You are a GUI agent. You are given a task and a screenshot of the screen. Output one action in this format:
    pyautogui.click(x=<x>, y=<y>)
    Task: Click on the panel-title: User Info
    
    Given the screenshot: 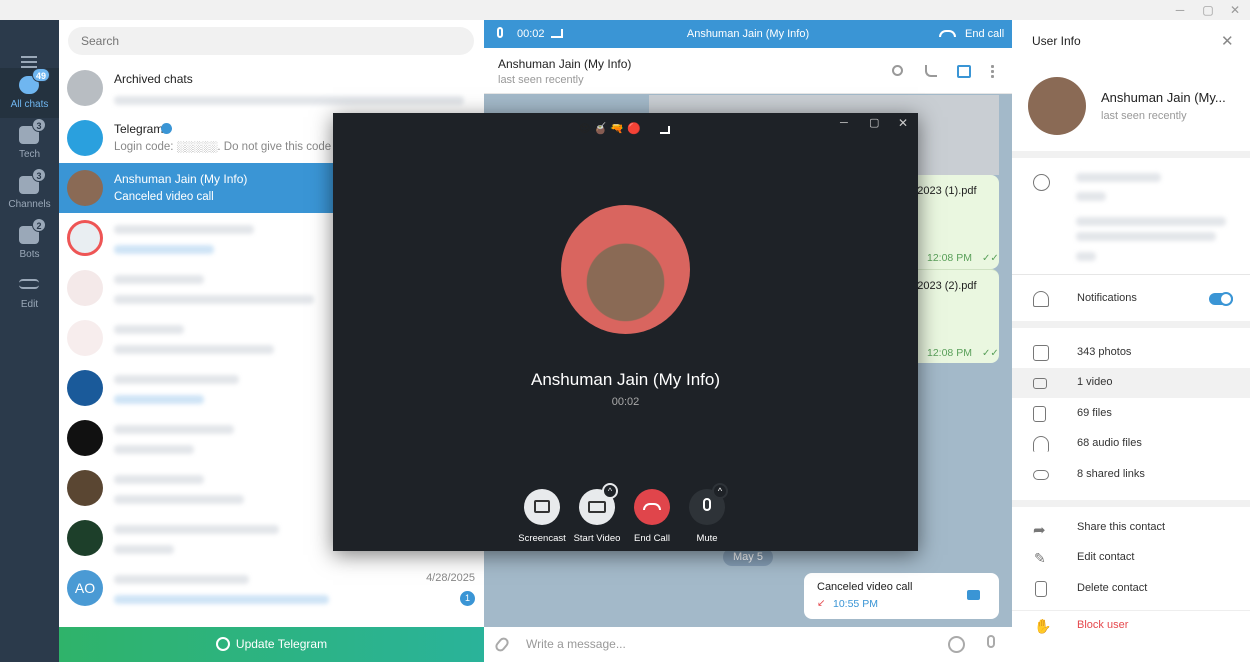 What is the action you would take?
    pyautogui.click(x=1056, y=41)
    